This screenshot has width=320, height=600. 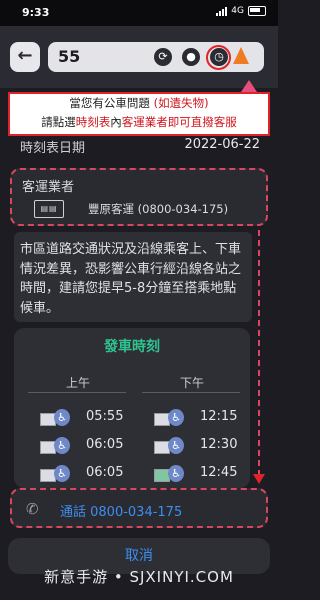 I want to click on battery-icon, so click(x=257, y=11).